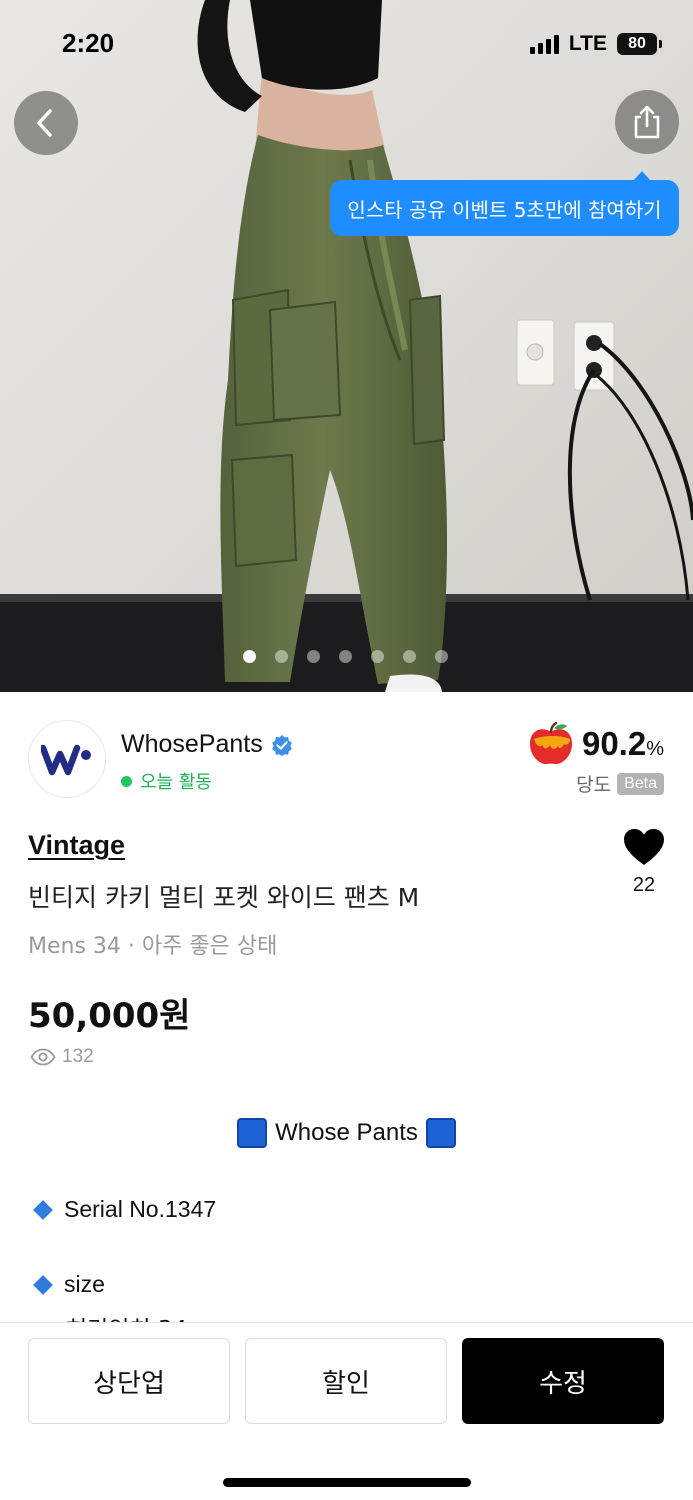 The image size is (693, 1500). What do you see at coordinates (153, 946) in the screenshot?
I see `product-meta: Mens 34 · 아주 좋은 상태` at bounding box center [153, 946].